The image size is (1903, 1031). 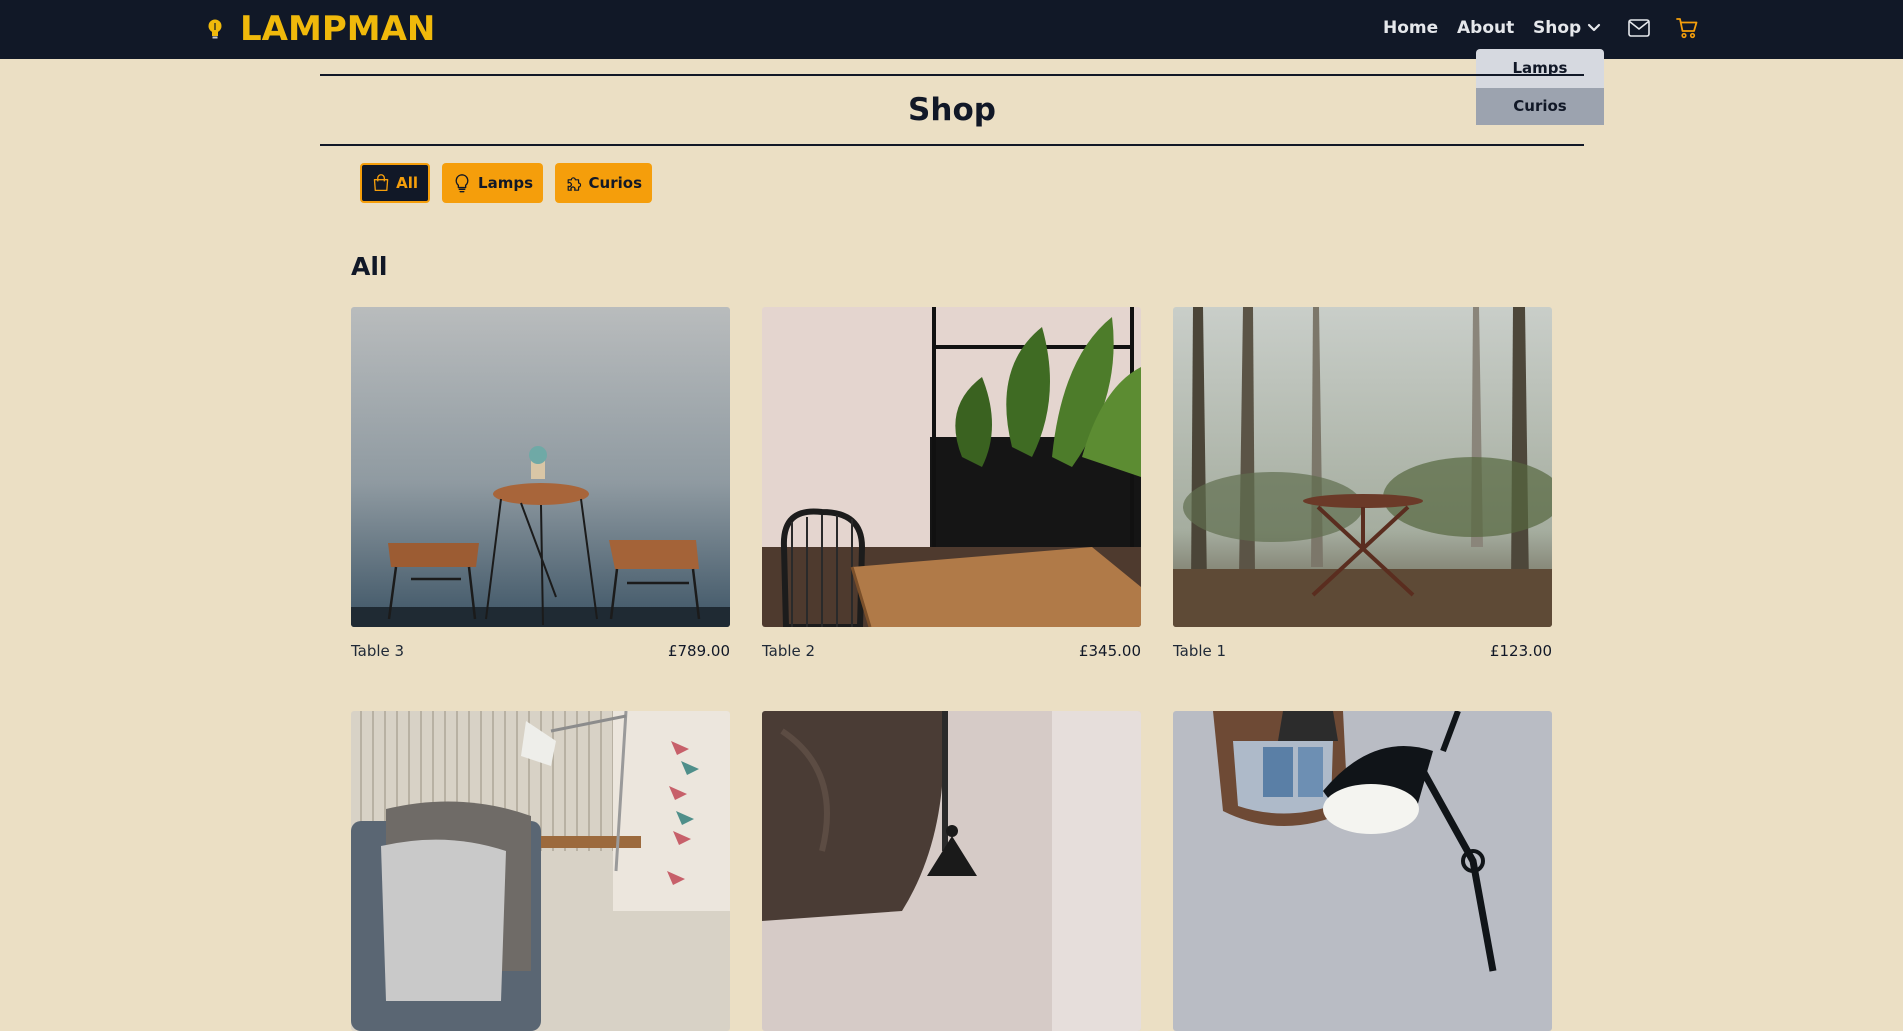 I want to click on puzzle-icon, so click(x=574, y=184).